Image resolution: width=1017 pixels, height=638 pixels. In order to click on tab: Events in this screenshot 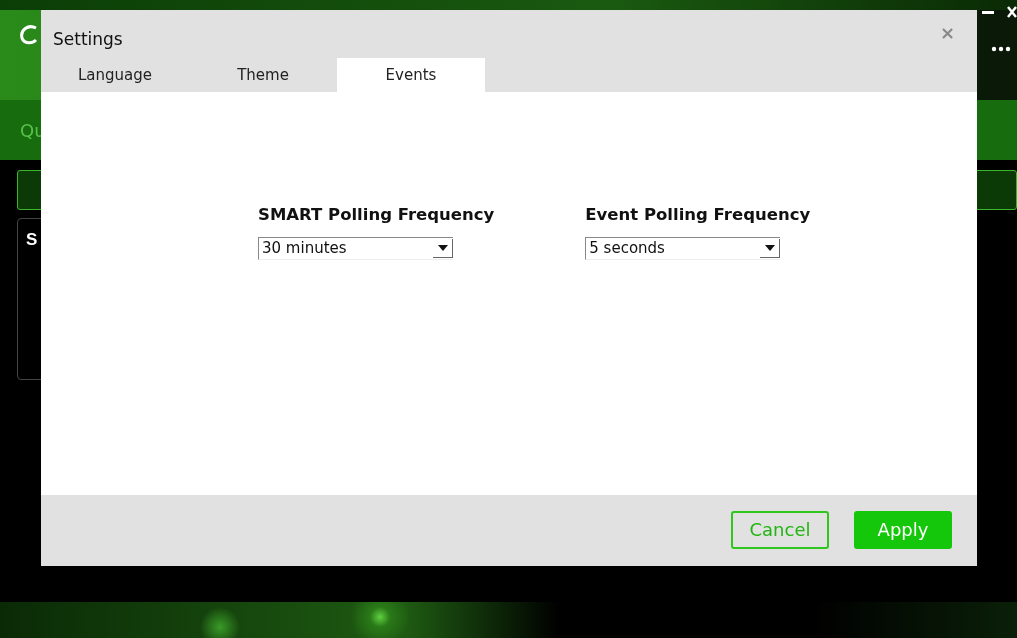, I will do `click(411, 75)`.